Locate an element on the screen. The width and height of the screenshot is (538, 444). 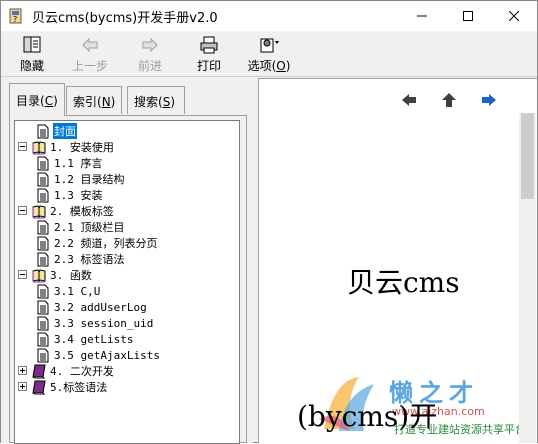
tree-item: 2. 模板标签 is located at coordinates (66, 211).